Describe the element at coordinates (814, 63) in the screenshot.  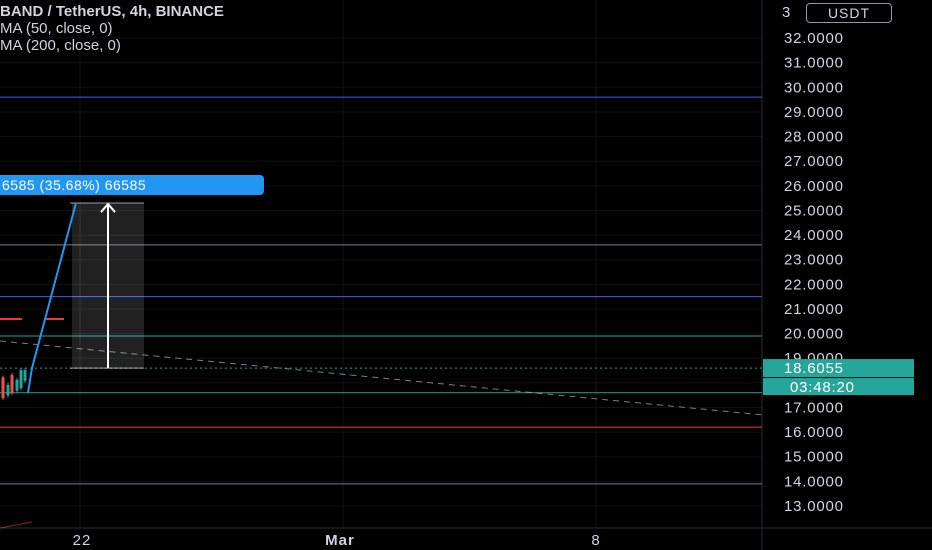
I see `price-tick-label: 31.0000` at that location.